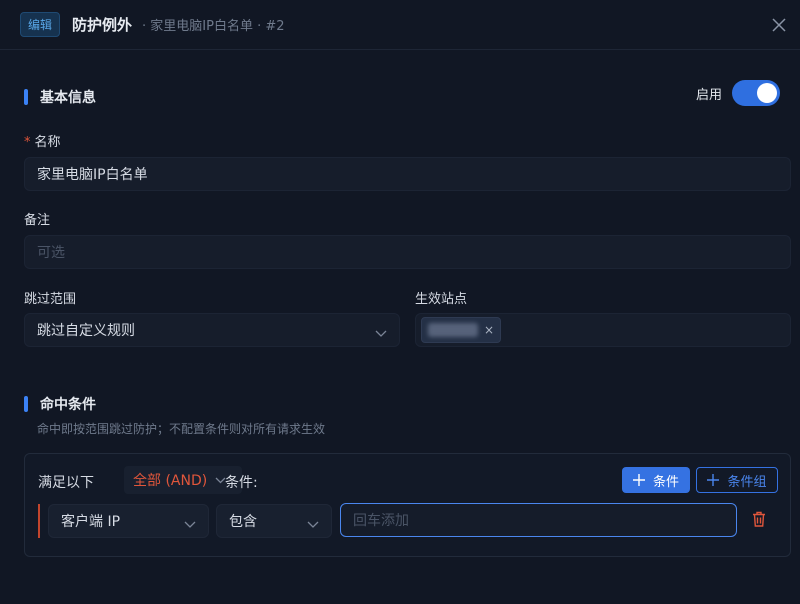 The width and height of the screenshot is (800, 604). What do you see at coordinates (86, 331) in the screenshot?
I see `scope-value: 跳过自定义规则` at bounding box center [86, 331].